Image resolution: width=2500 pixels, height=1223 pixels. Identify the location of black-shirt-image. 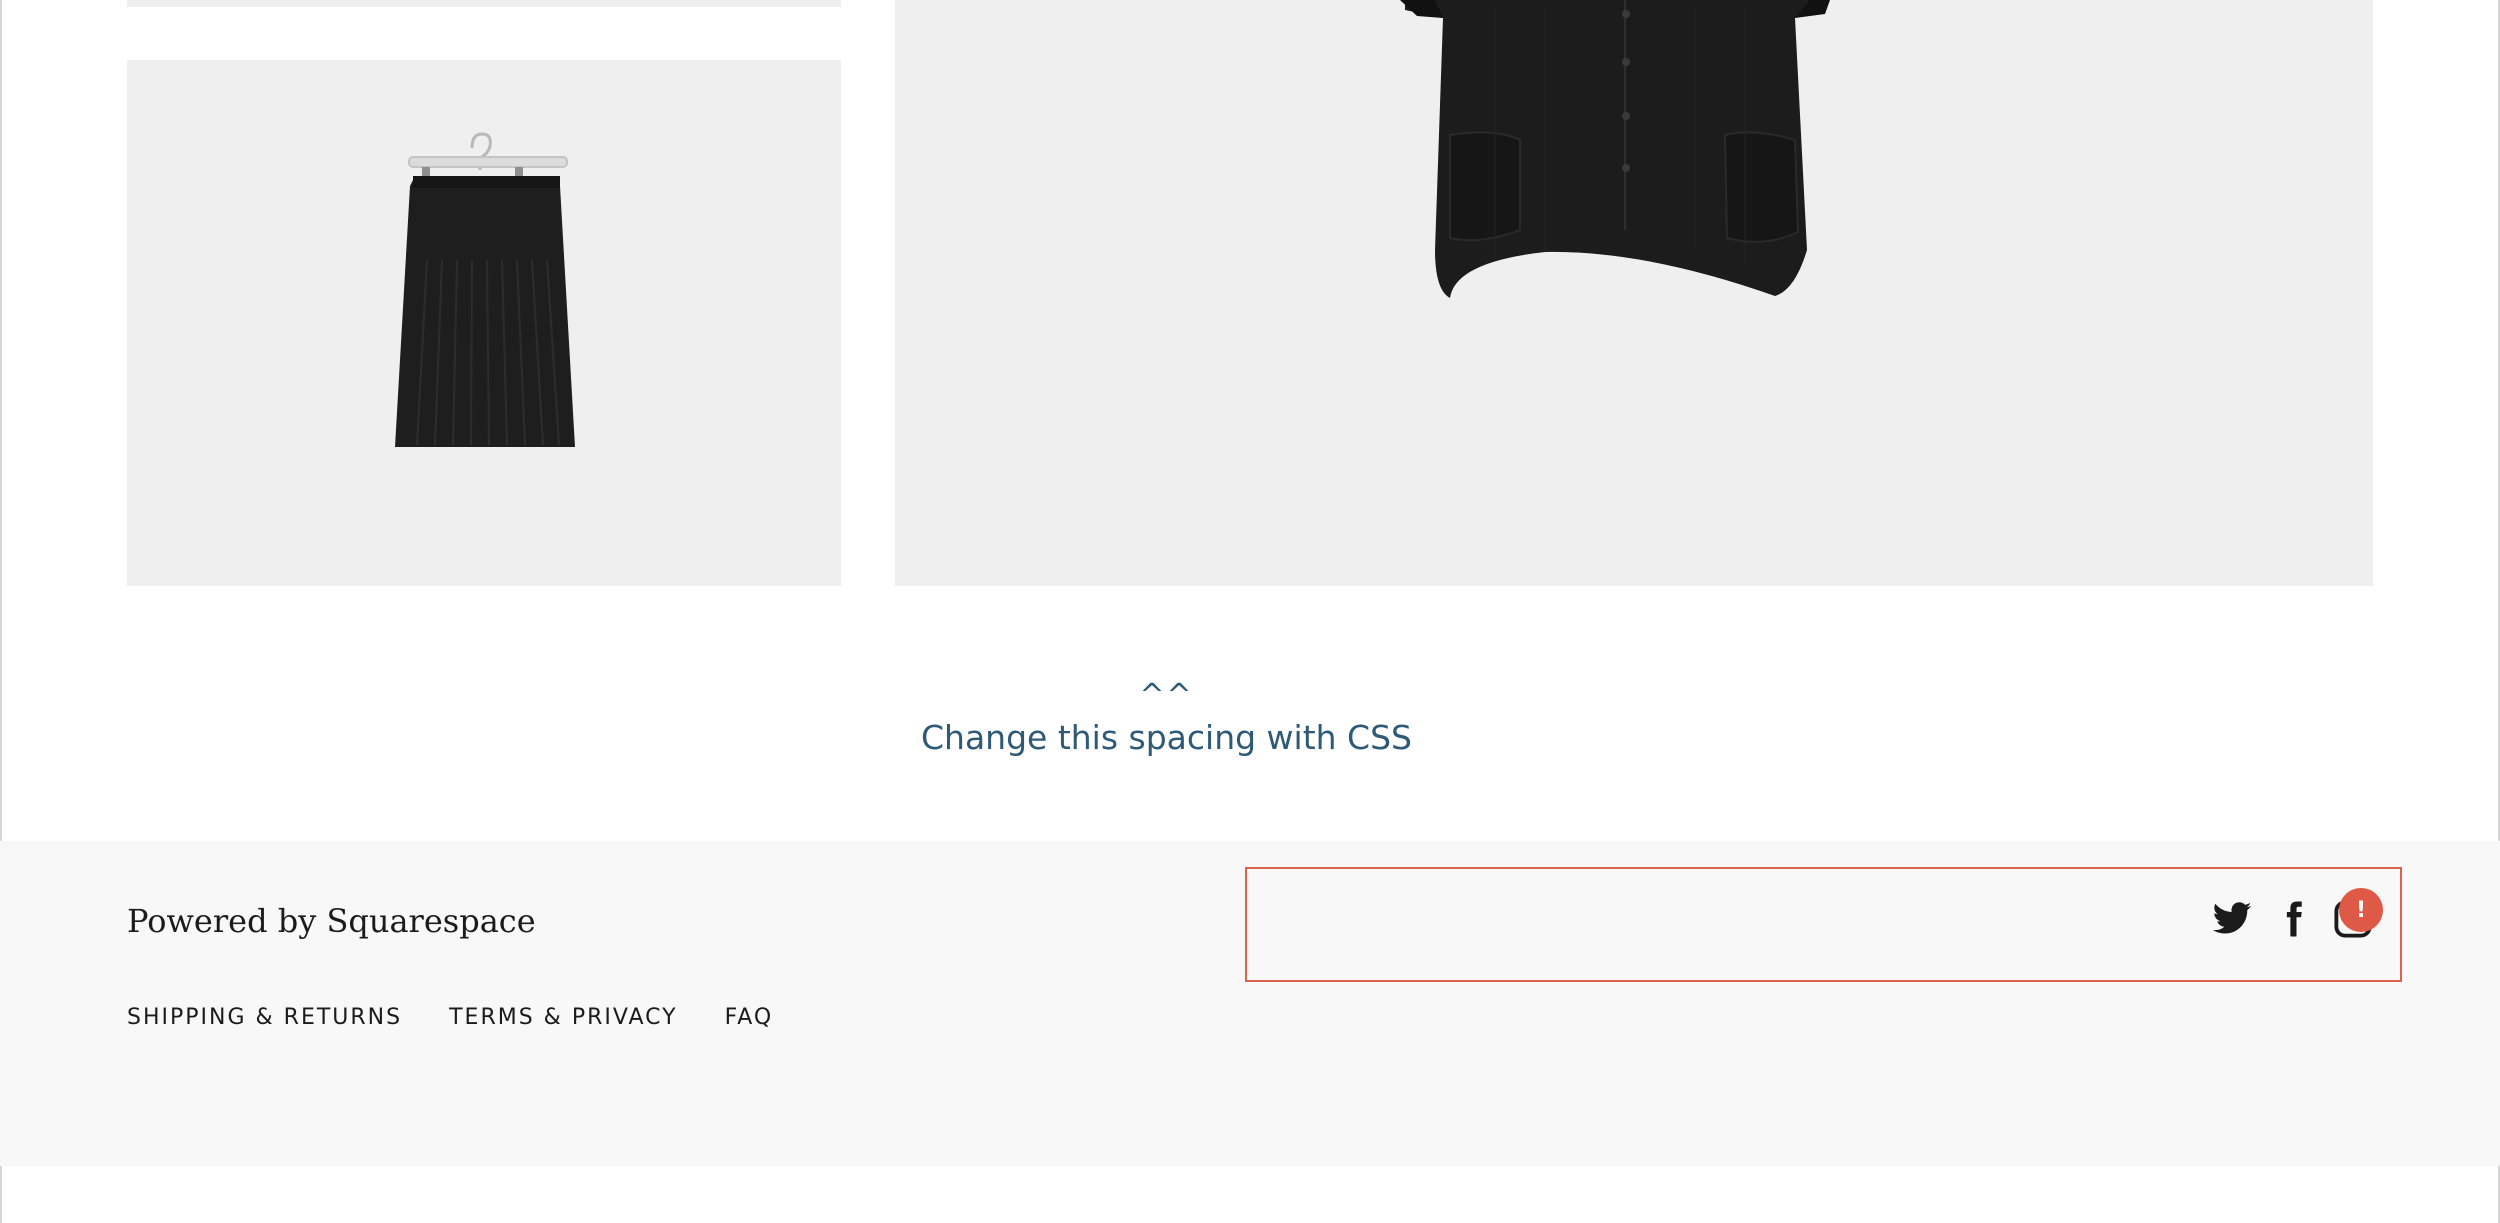
(1615, 149).